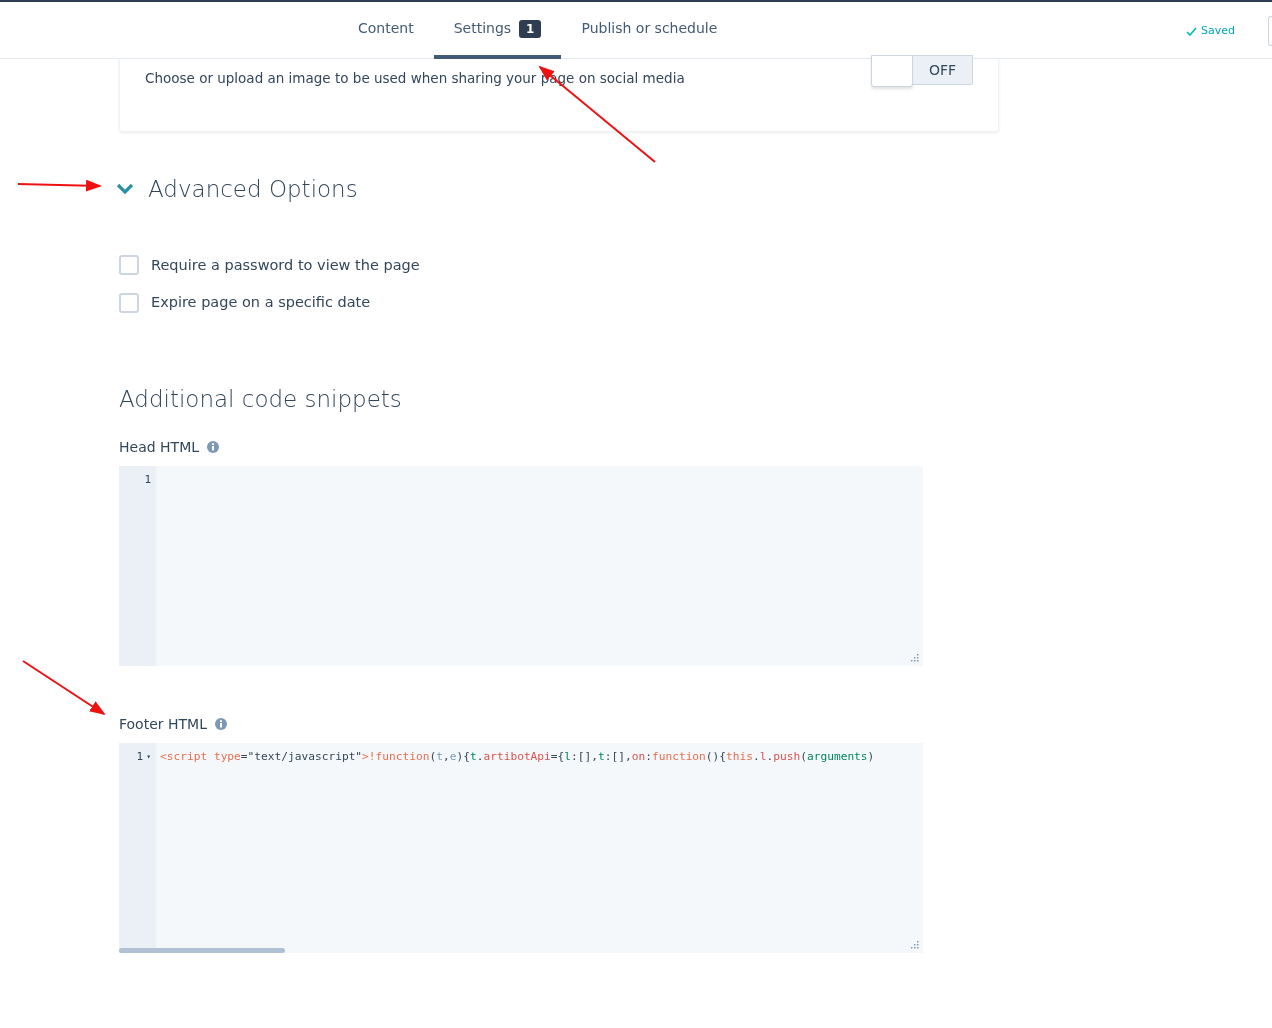 Image resolution: width=1272 pixels, height=1028 pixels. What do you see at coordinates (530, 29) in the screenshot?
I see `count-badge: 1` at bounding box center [530, 29].